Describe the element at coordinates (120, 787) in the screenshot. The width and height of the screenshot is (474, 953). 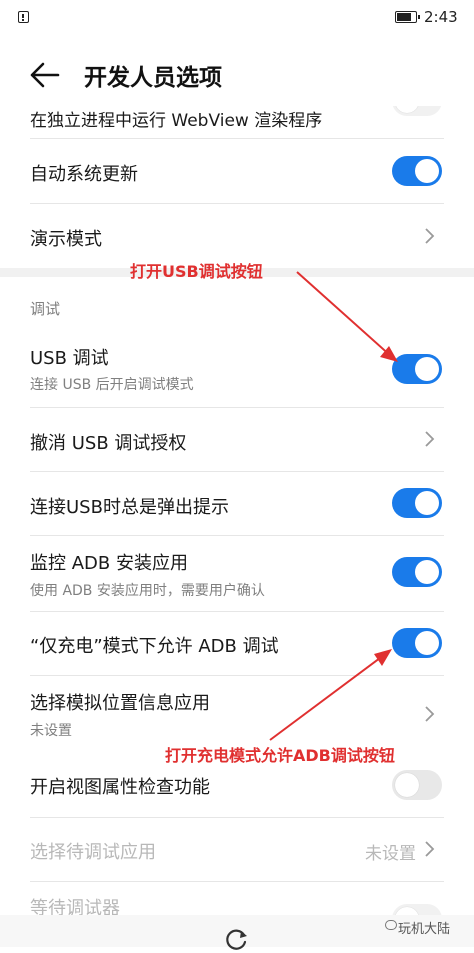
I see `setting-view-attr-label: 开启视图属性检查功能` at that location.